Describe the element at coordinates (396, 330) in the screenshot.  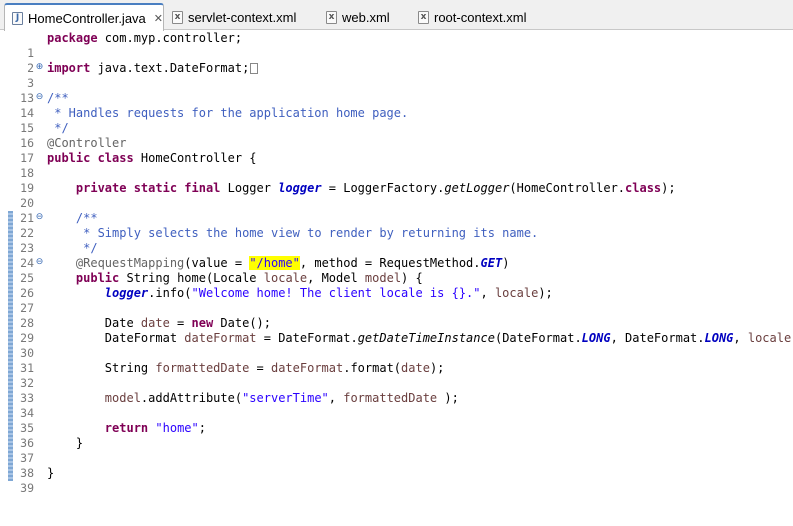
I see `code-line: 29 Date date = new Date();` at that location.